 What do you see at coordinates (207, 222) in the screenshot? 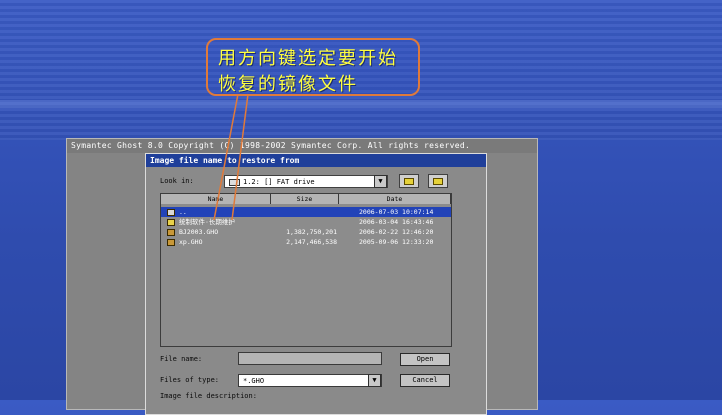
I see `file-row-name: 统制软件·长期维护` at bounding box center [207, 222].